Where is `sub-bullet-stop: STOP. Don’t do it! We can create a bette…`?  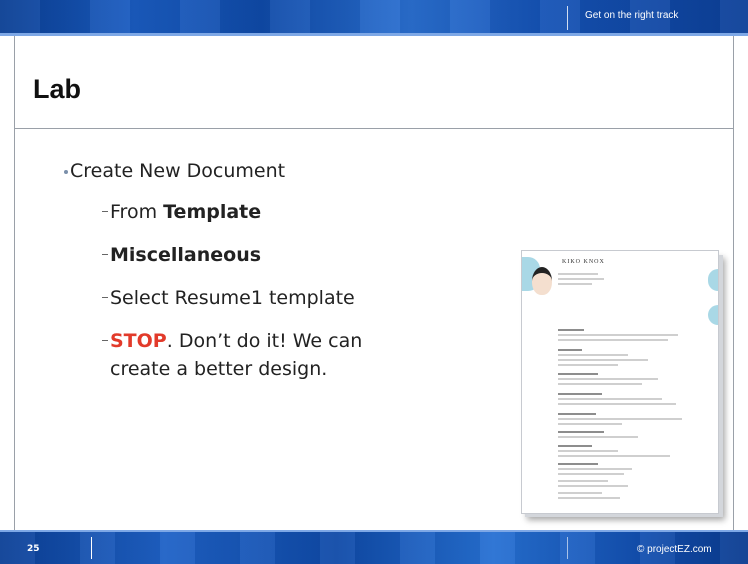
sub-bullet-stop: STOP. Don’t do it! We can create a bette… is located at coordinates (232, 355).